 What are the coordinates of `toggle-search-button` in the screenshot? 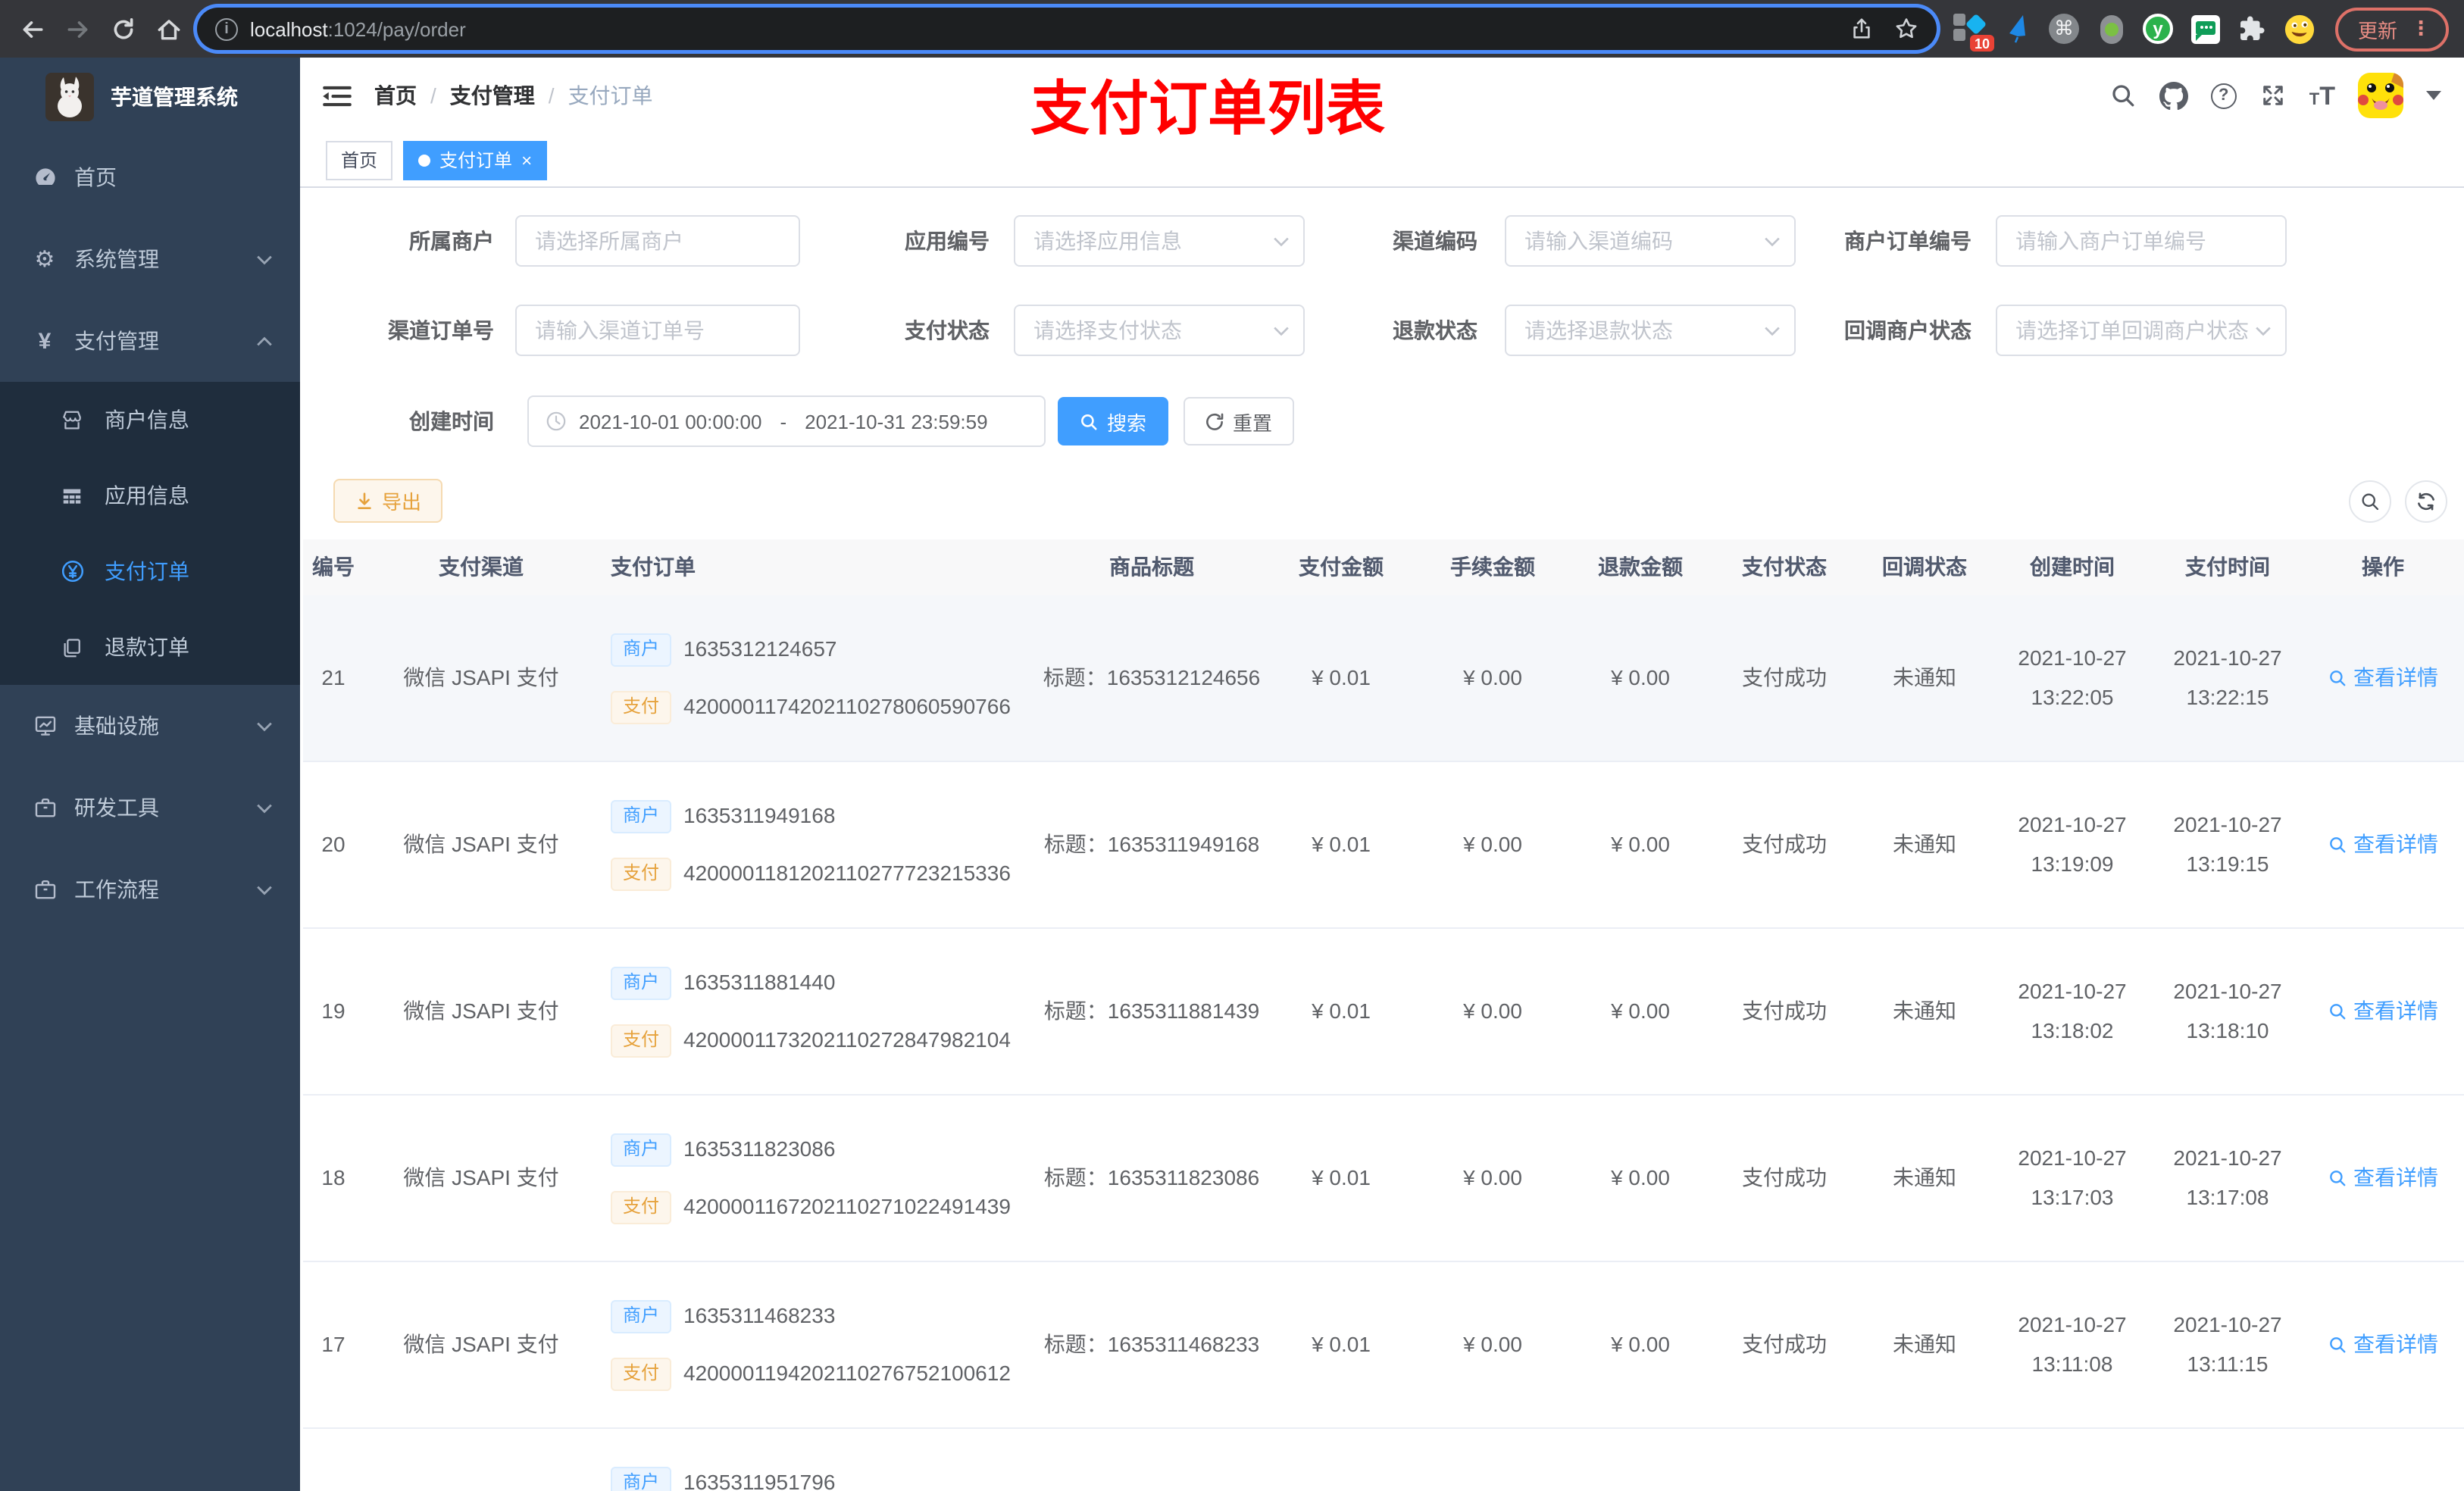 It's located at (2370, 501).